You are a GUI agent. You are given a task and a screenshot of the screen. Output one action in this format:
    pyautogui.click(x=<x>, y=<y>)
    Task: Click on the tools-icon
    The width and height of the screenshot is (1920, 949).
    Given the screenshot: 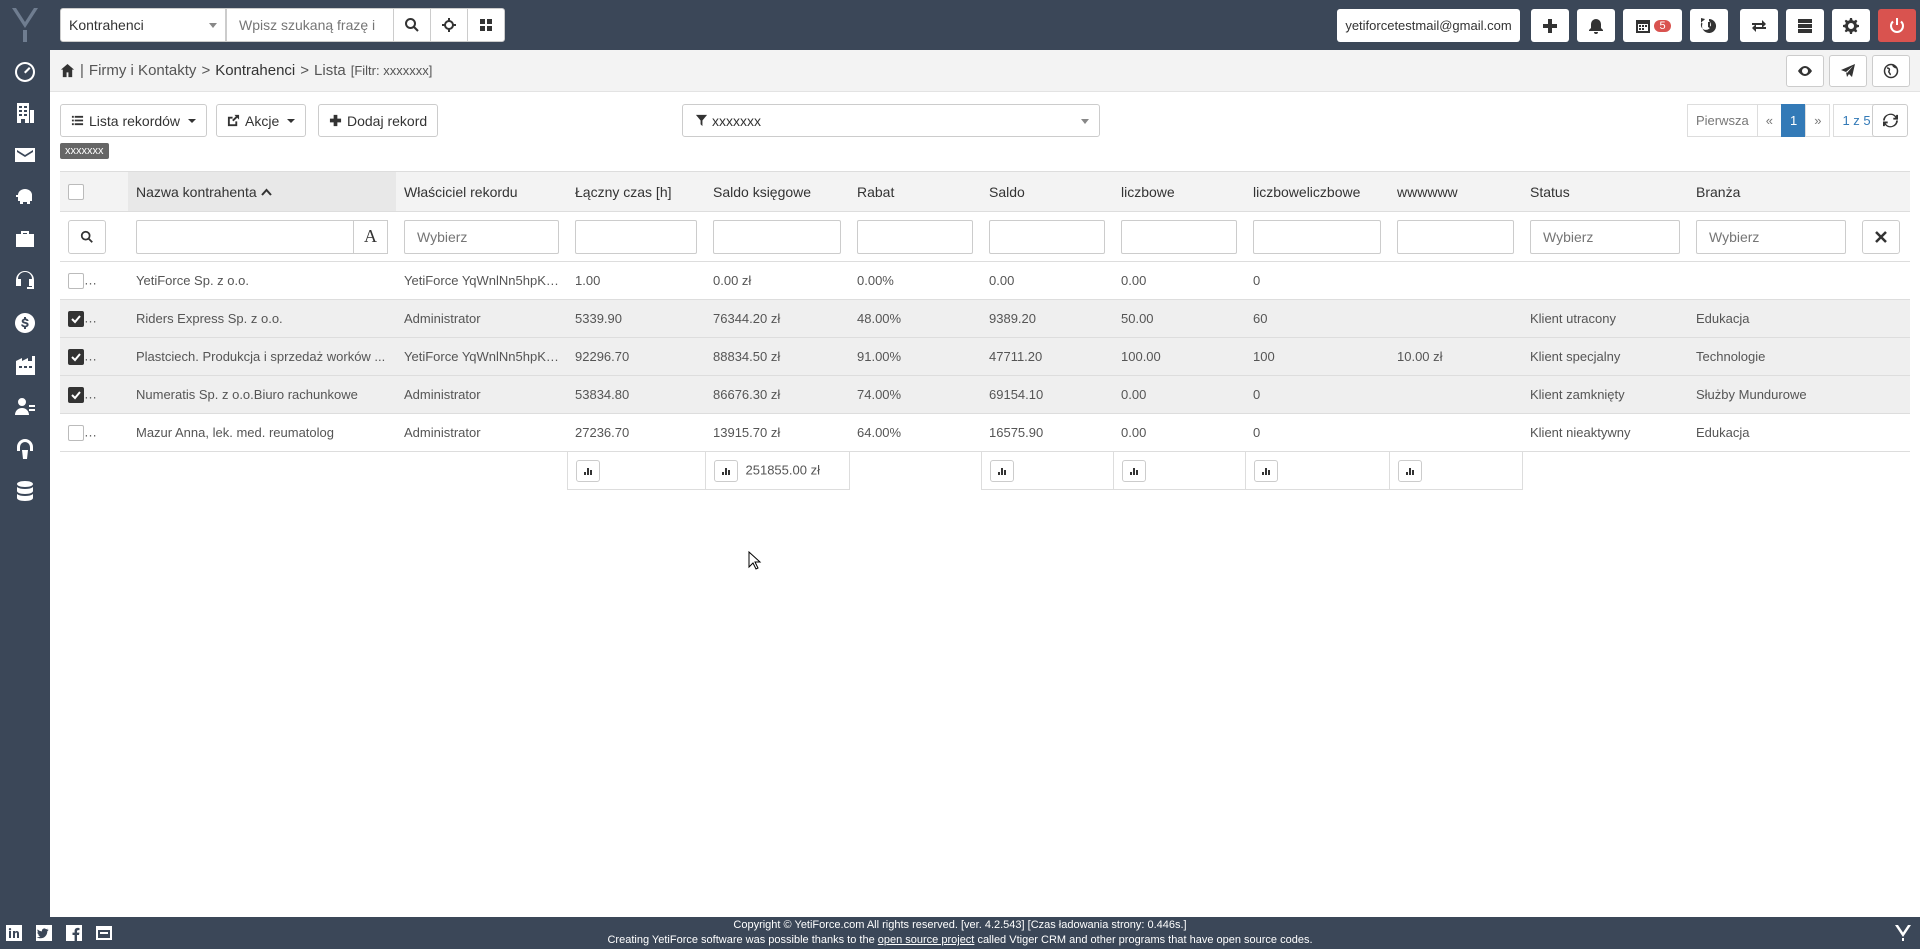 What is the action you would take?
    pyautogui.click(x=25, y=449)
    